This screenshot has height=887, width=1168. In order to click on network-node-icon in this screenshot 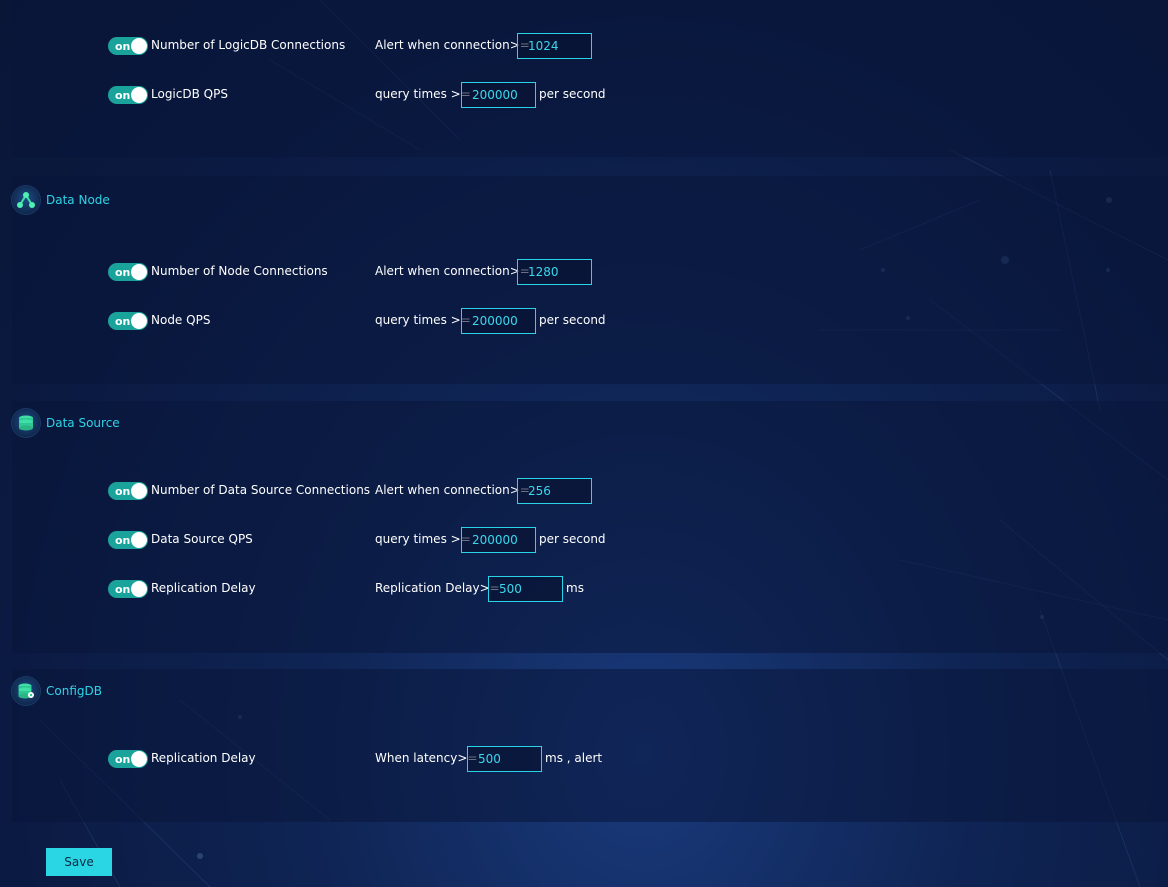, I will do `click(26, 200)`.